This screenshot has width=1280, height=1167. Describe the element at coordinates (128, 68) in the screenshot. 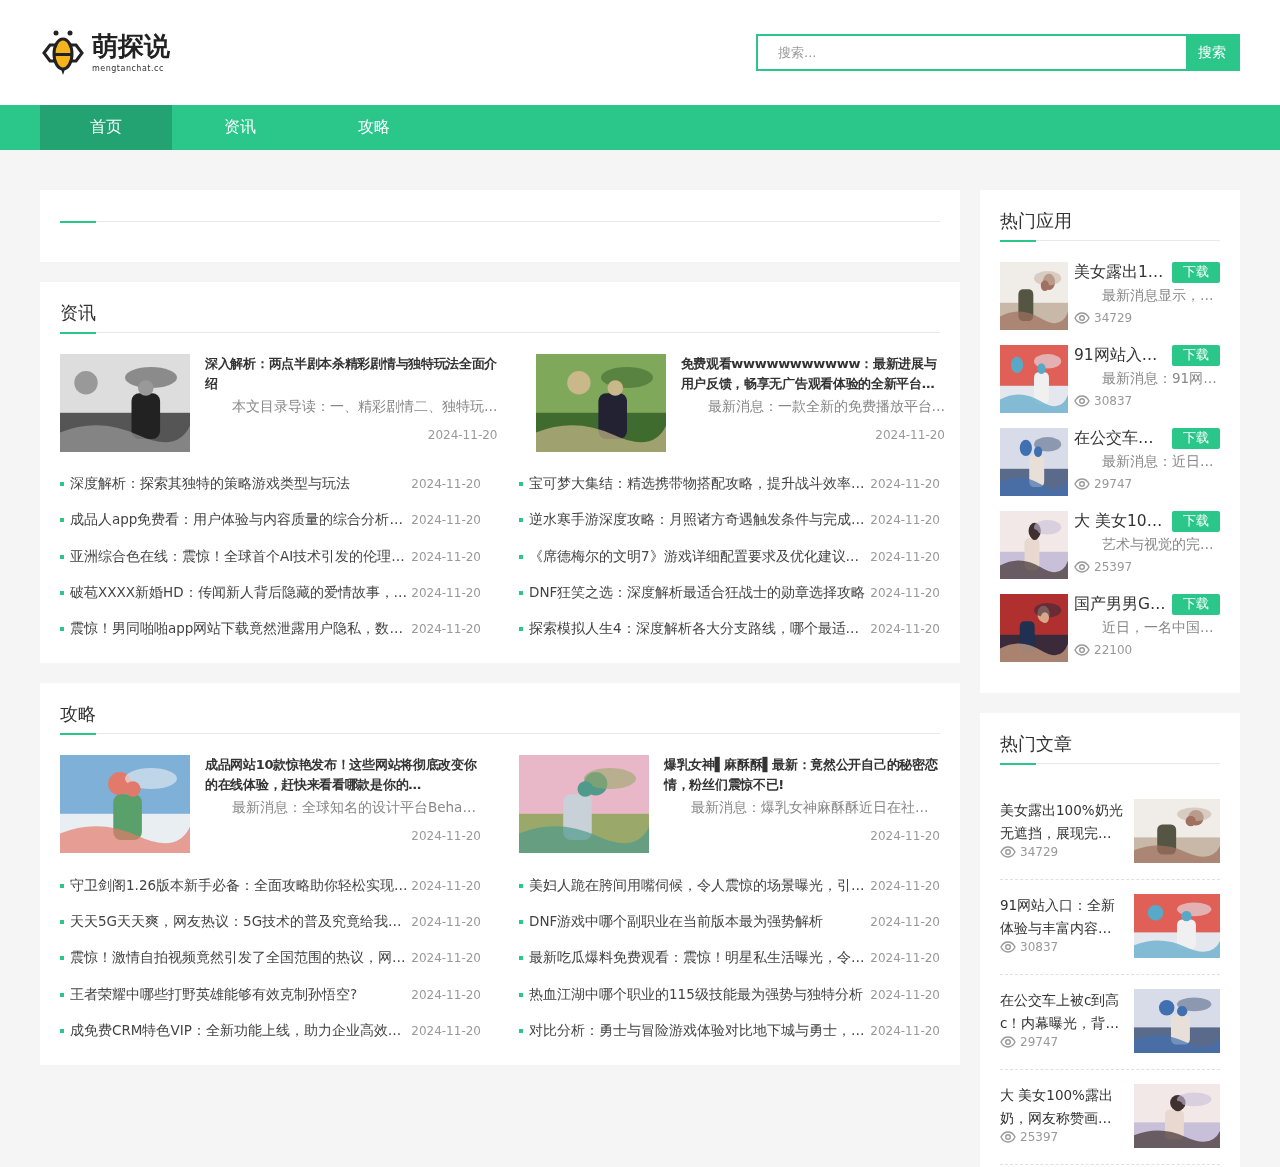

I see `logo-domain: mengtanchat.cc` at that location.